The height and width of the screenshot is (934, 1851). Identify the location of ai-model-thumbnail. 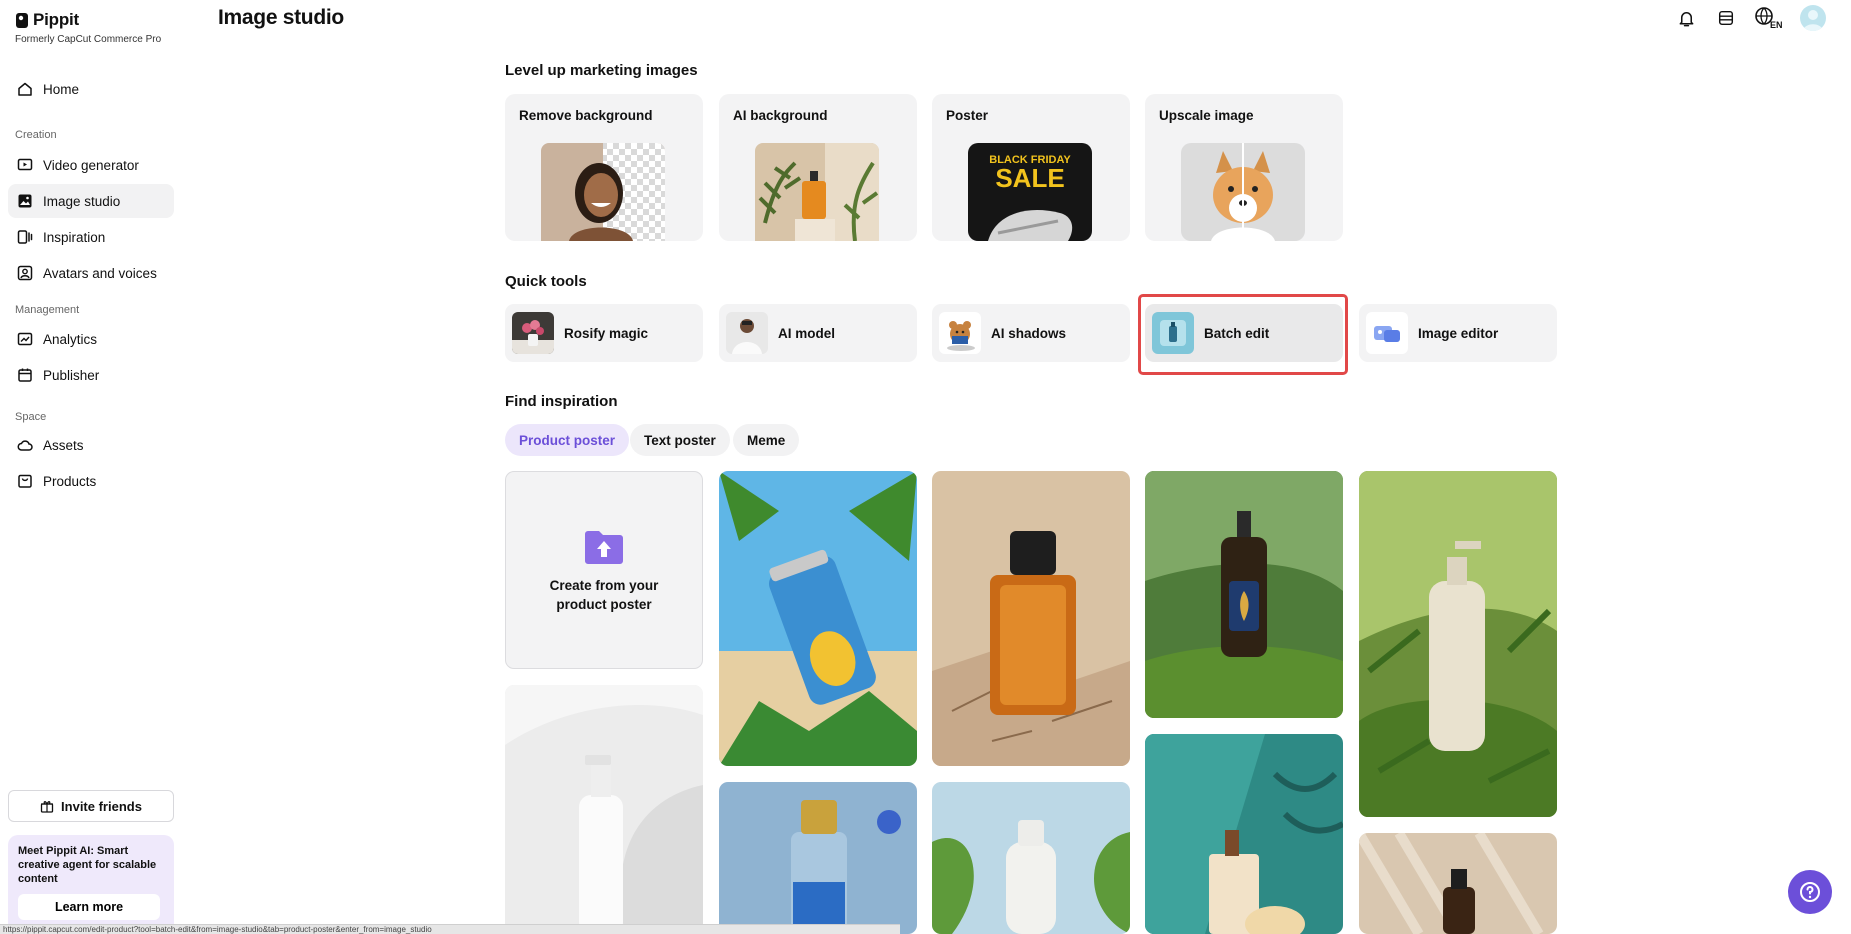
(747, 333).